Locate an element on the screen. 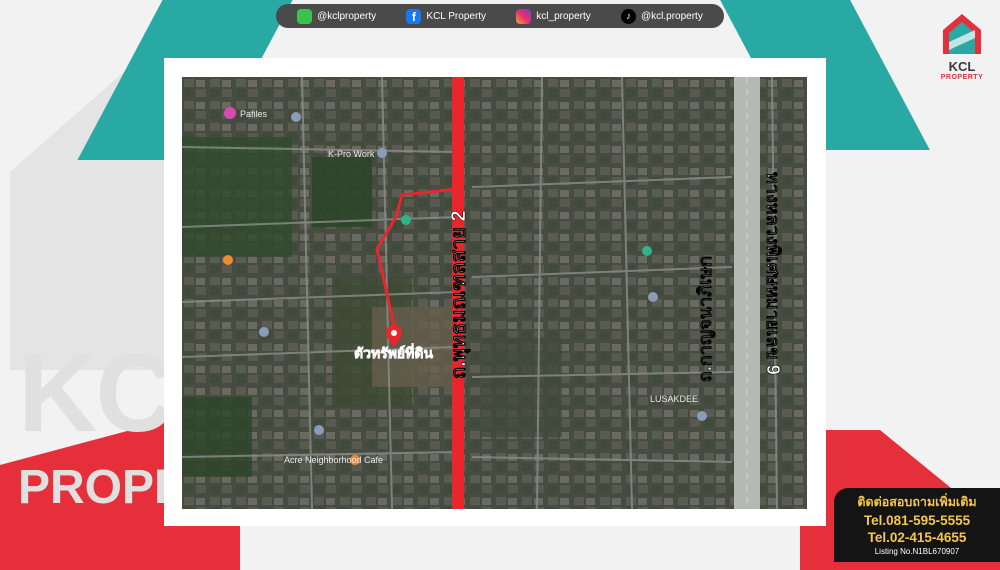 This screenshot has height=570, width=1000. contact-tel-1: Tel.081-595-5555 is located at coordinates (917, 520).